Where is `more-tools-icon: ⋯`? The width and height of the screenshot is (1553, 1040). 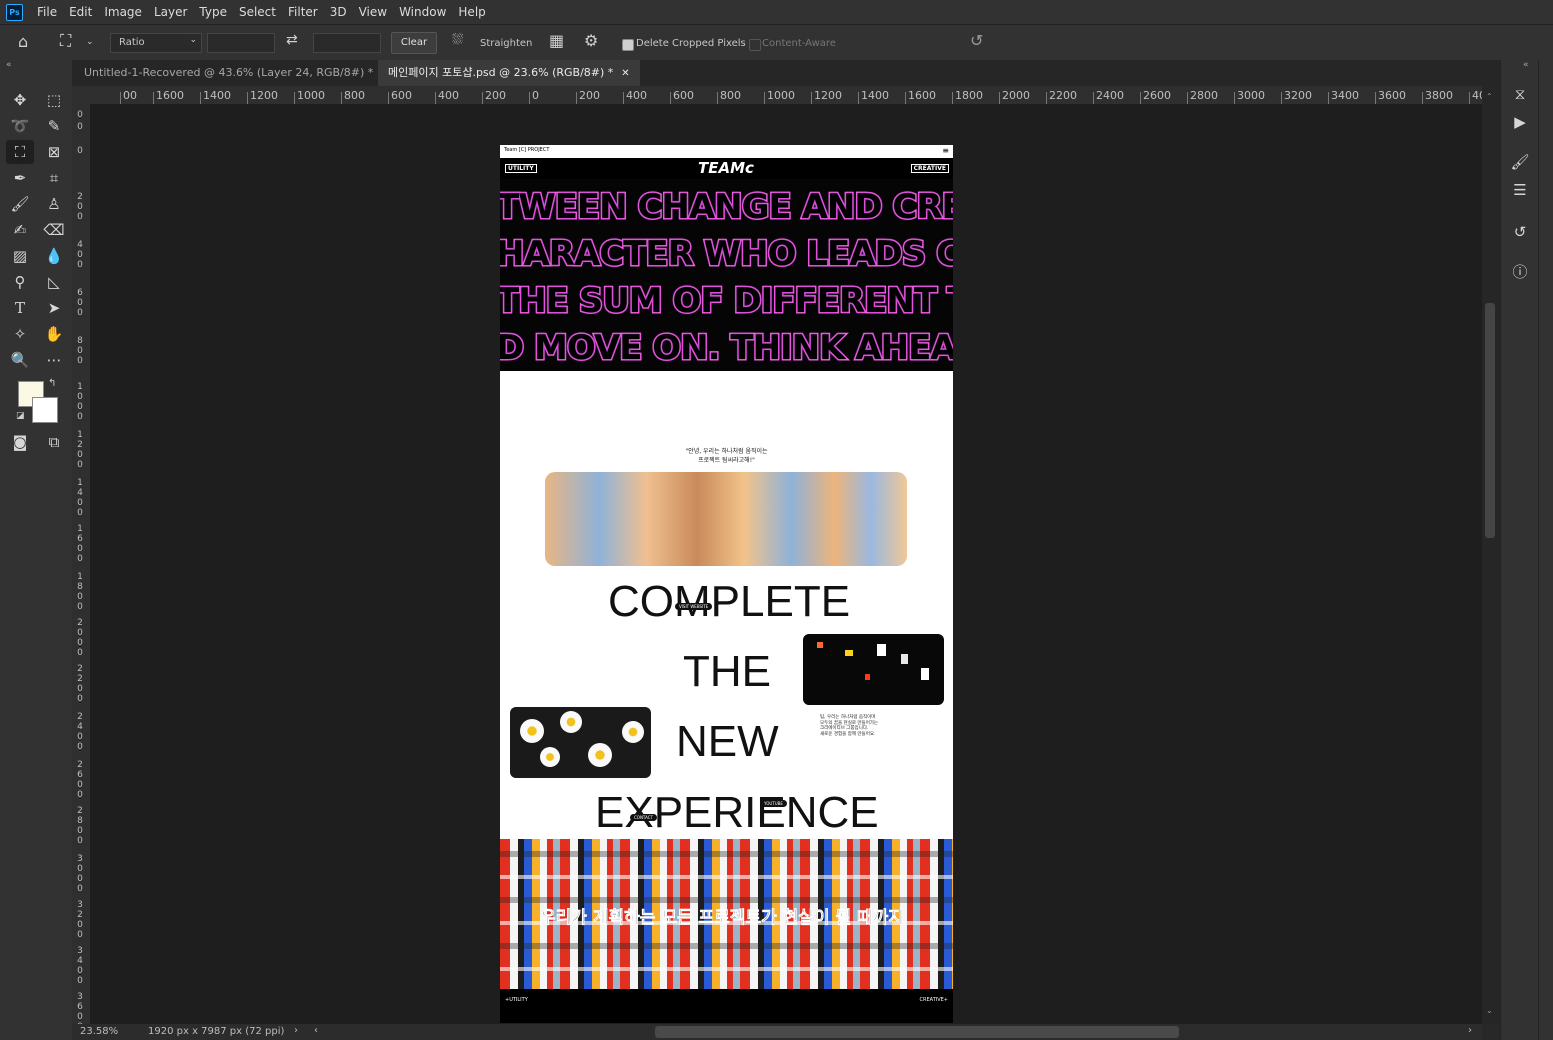
more-tools-icon: ⋯ is located at coordinates (54, 360).